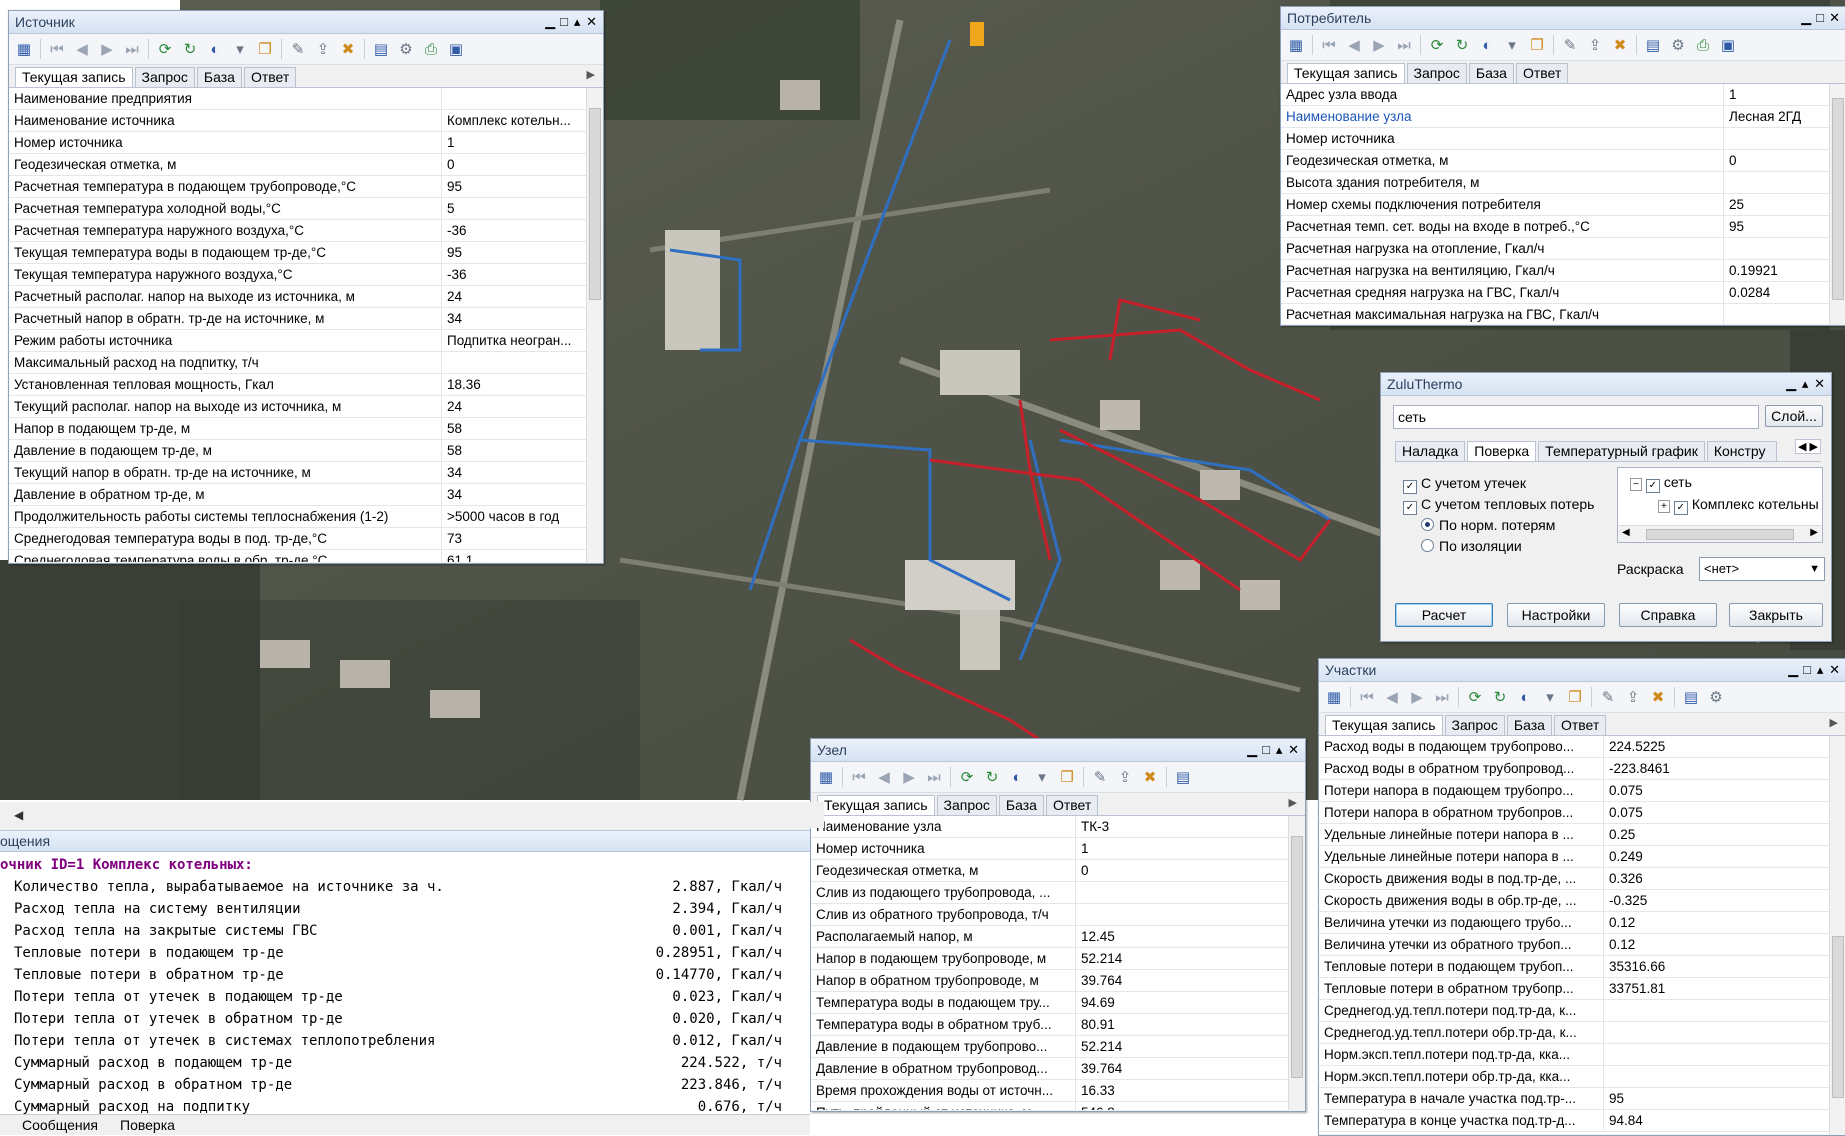  What do you see at coordinates (1190, 1024) in the screenshot?
I see `row-value: 80.91` at bounding box center [1190, 1024].